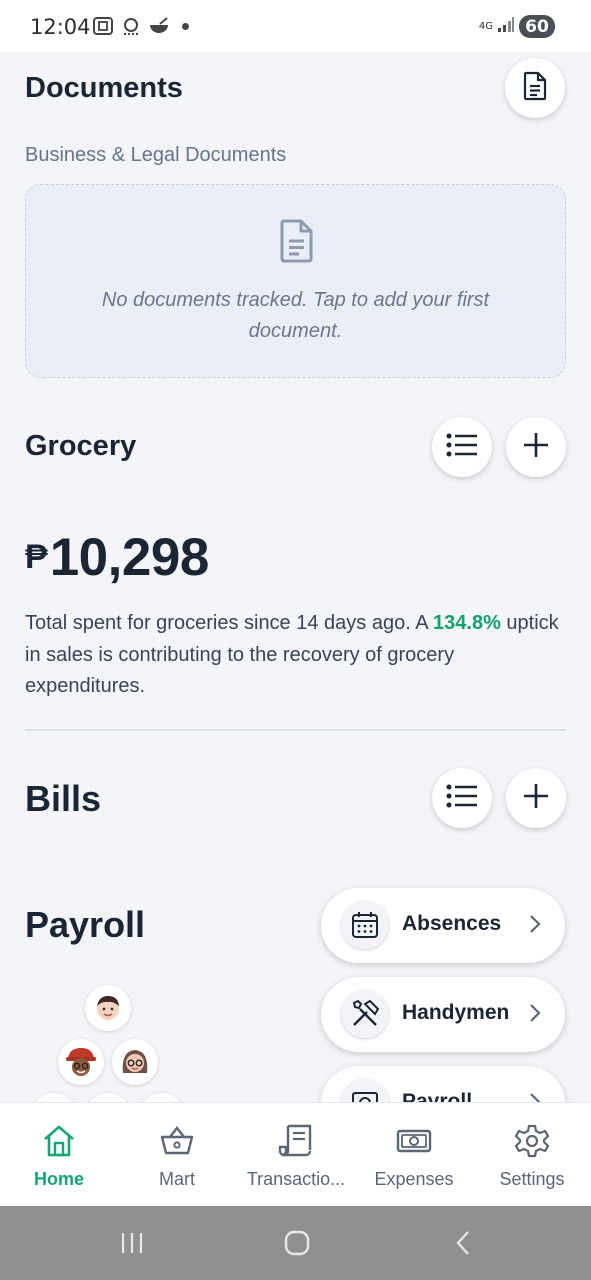  I want to click on status-bar: 12:04 4G 60, so click(295, 26).